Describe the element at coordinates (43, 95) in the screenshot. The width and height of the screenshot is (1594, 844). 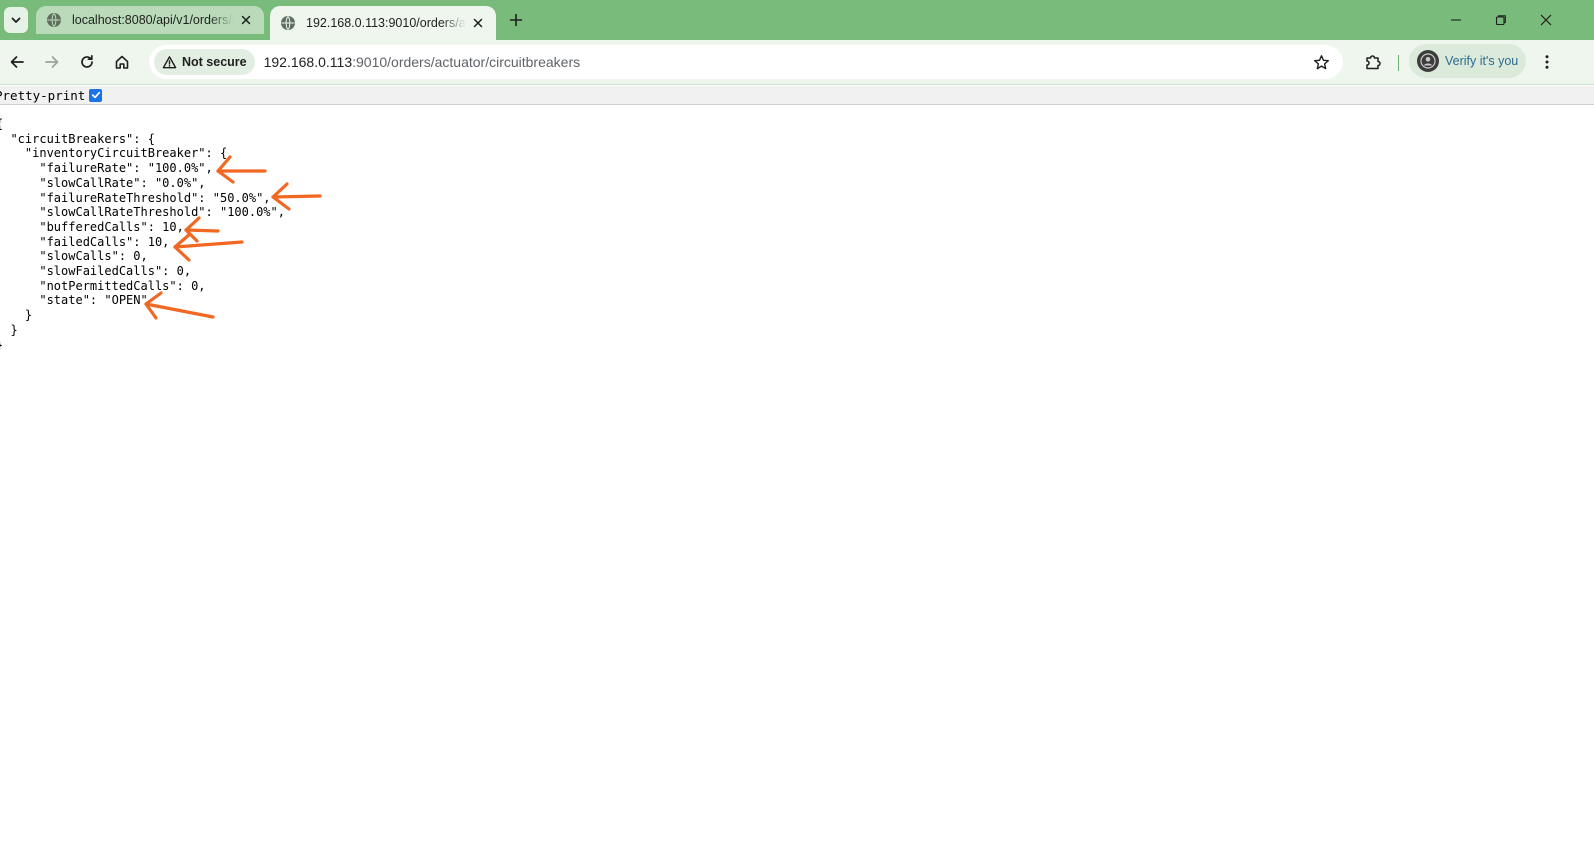
I see `pretty-print-label: Pretty-print` at that location.